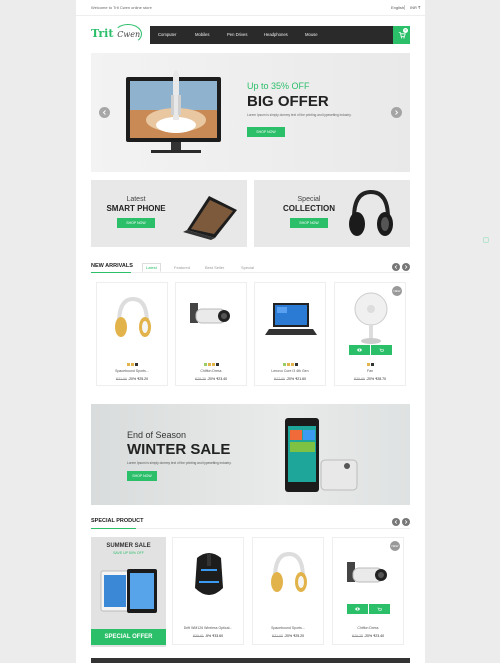 The image size is (500, 663). I want to click on tablets-image, so click(128, 591).